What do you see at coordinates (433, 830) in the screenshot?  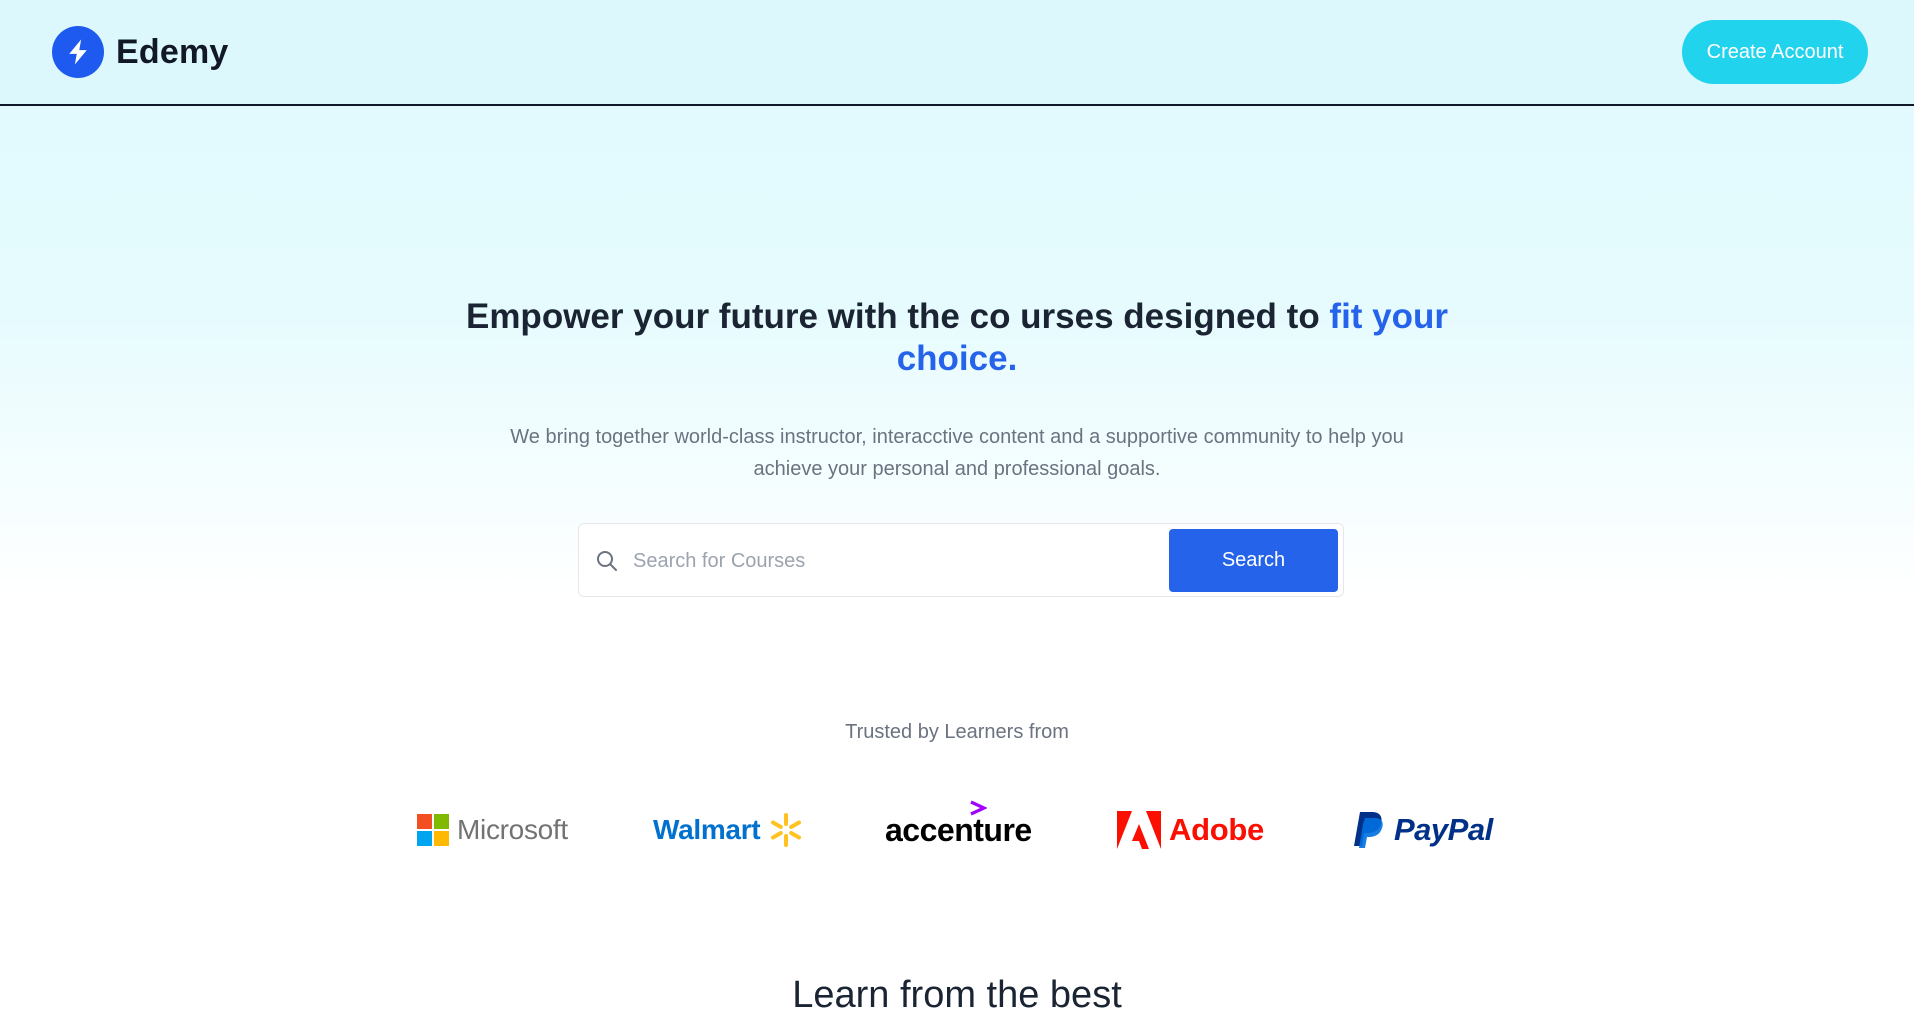 I see `microsoft-windows-icon` at bounding box center [433, 830].